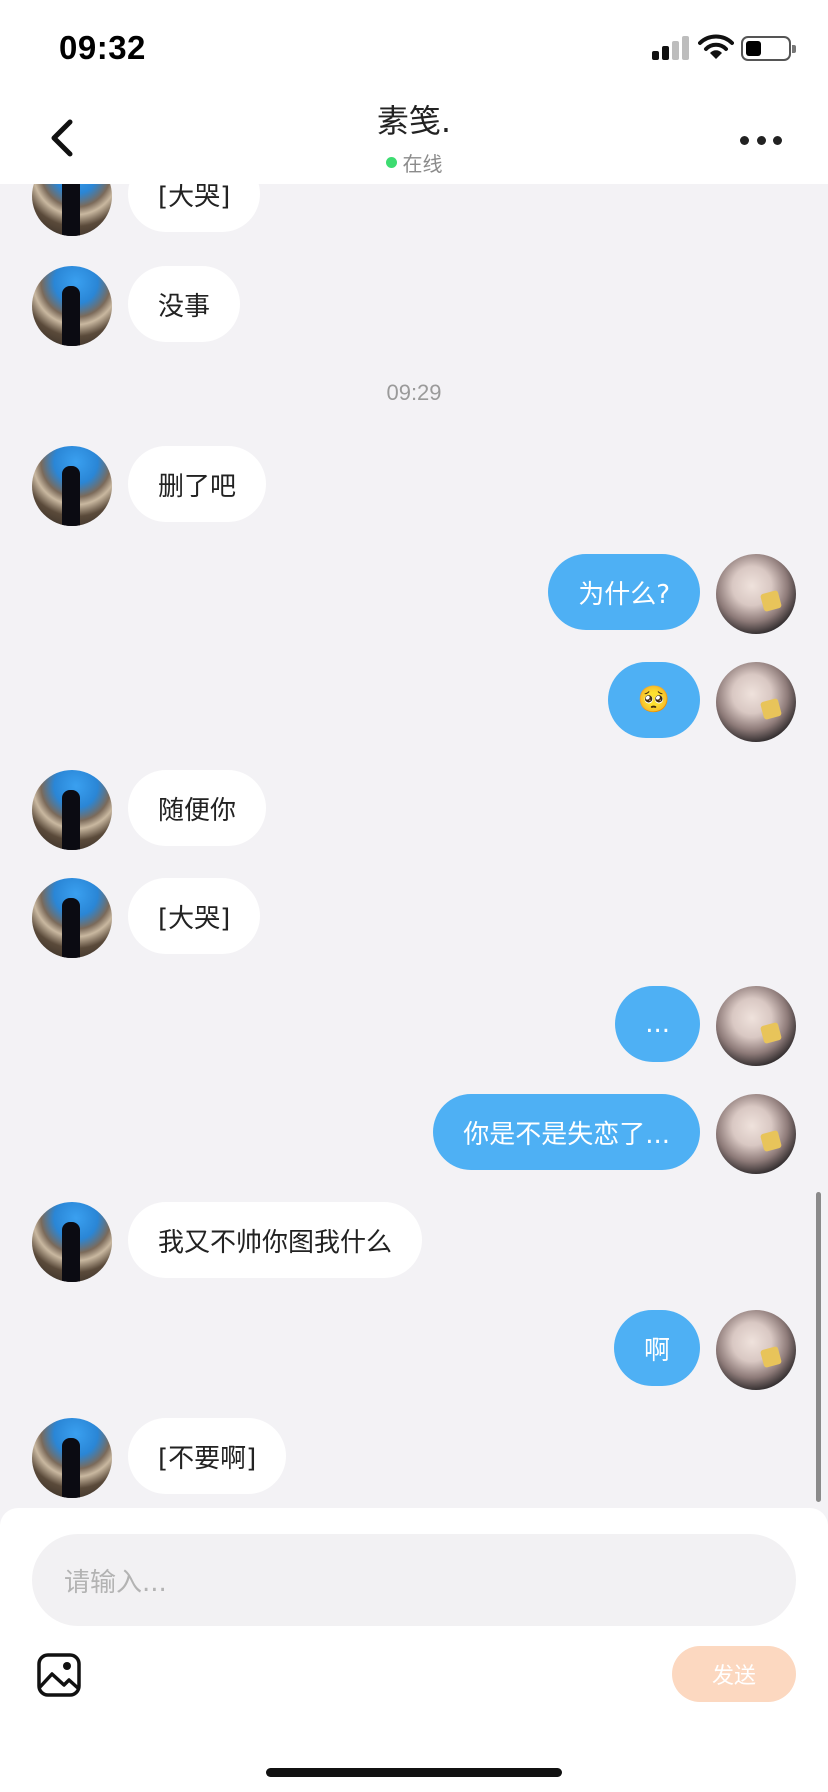  I want to click on wifi-icon, so click(716, 46).